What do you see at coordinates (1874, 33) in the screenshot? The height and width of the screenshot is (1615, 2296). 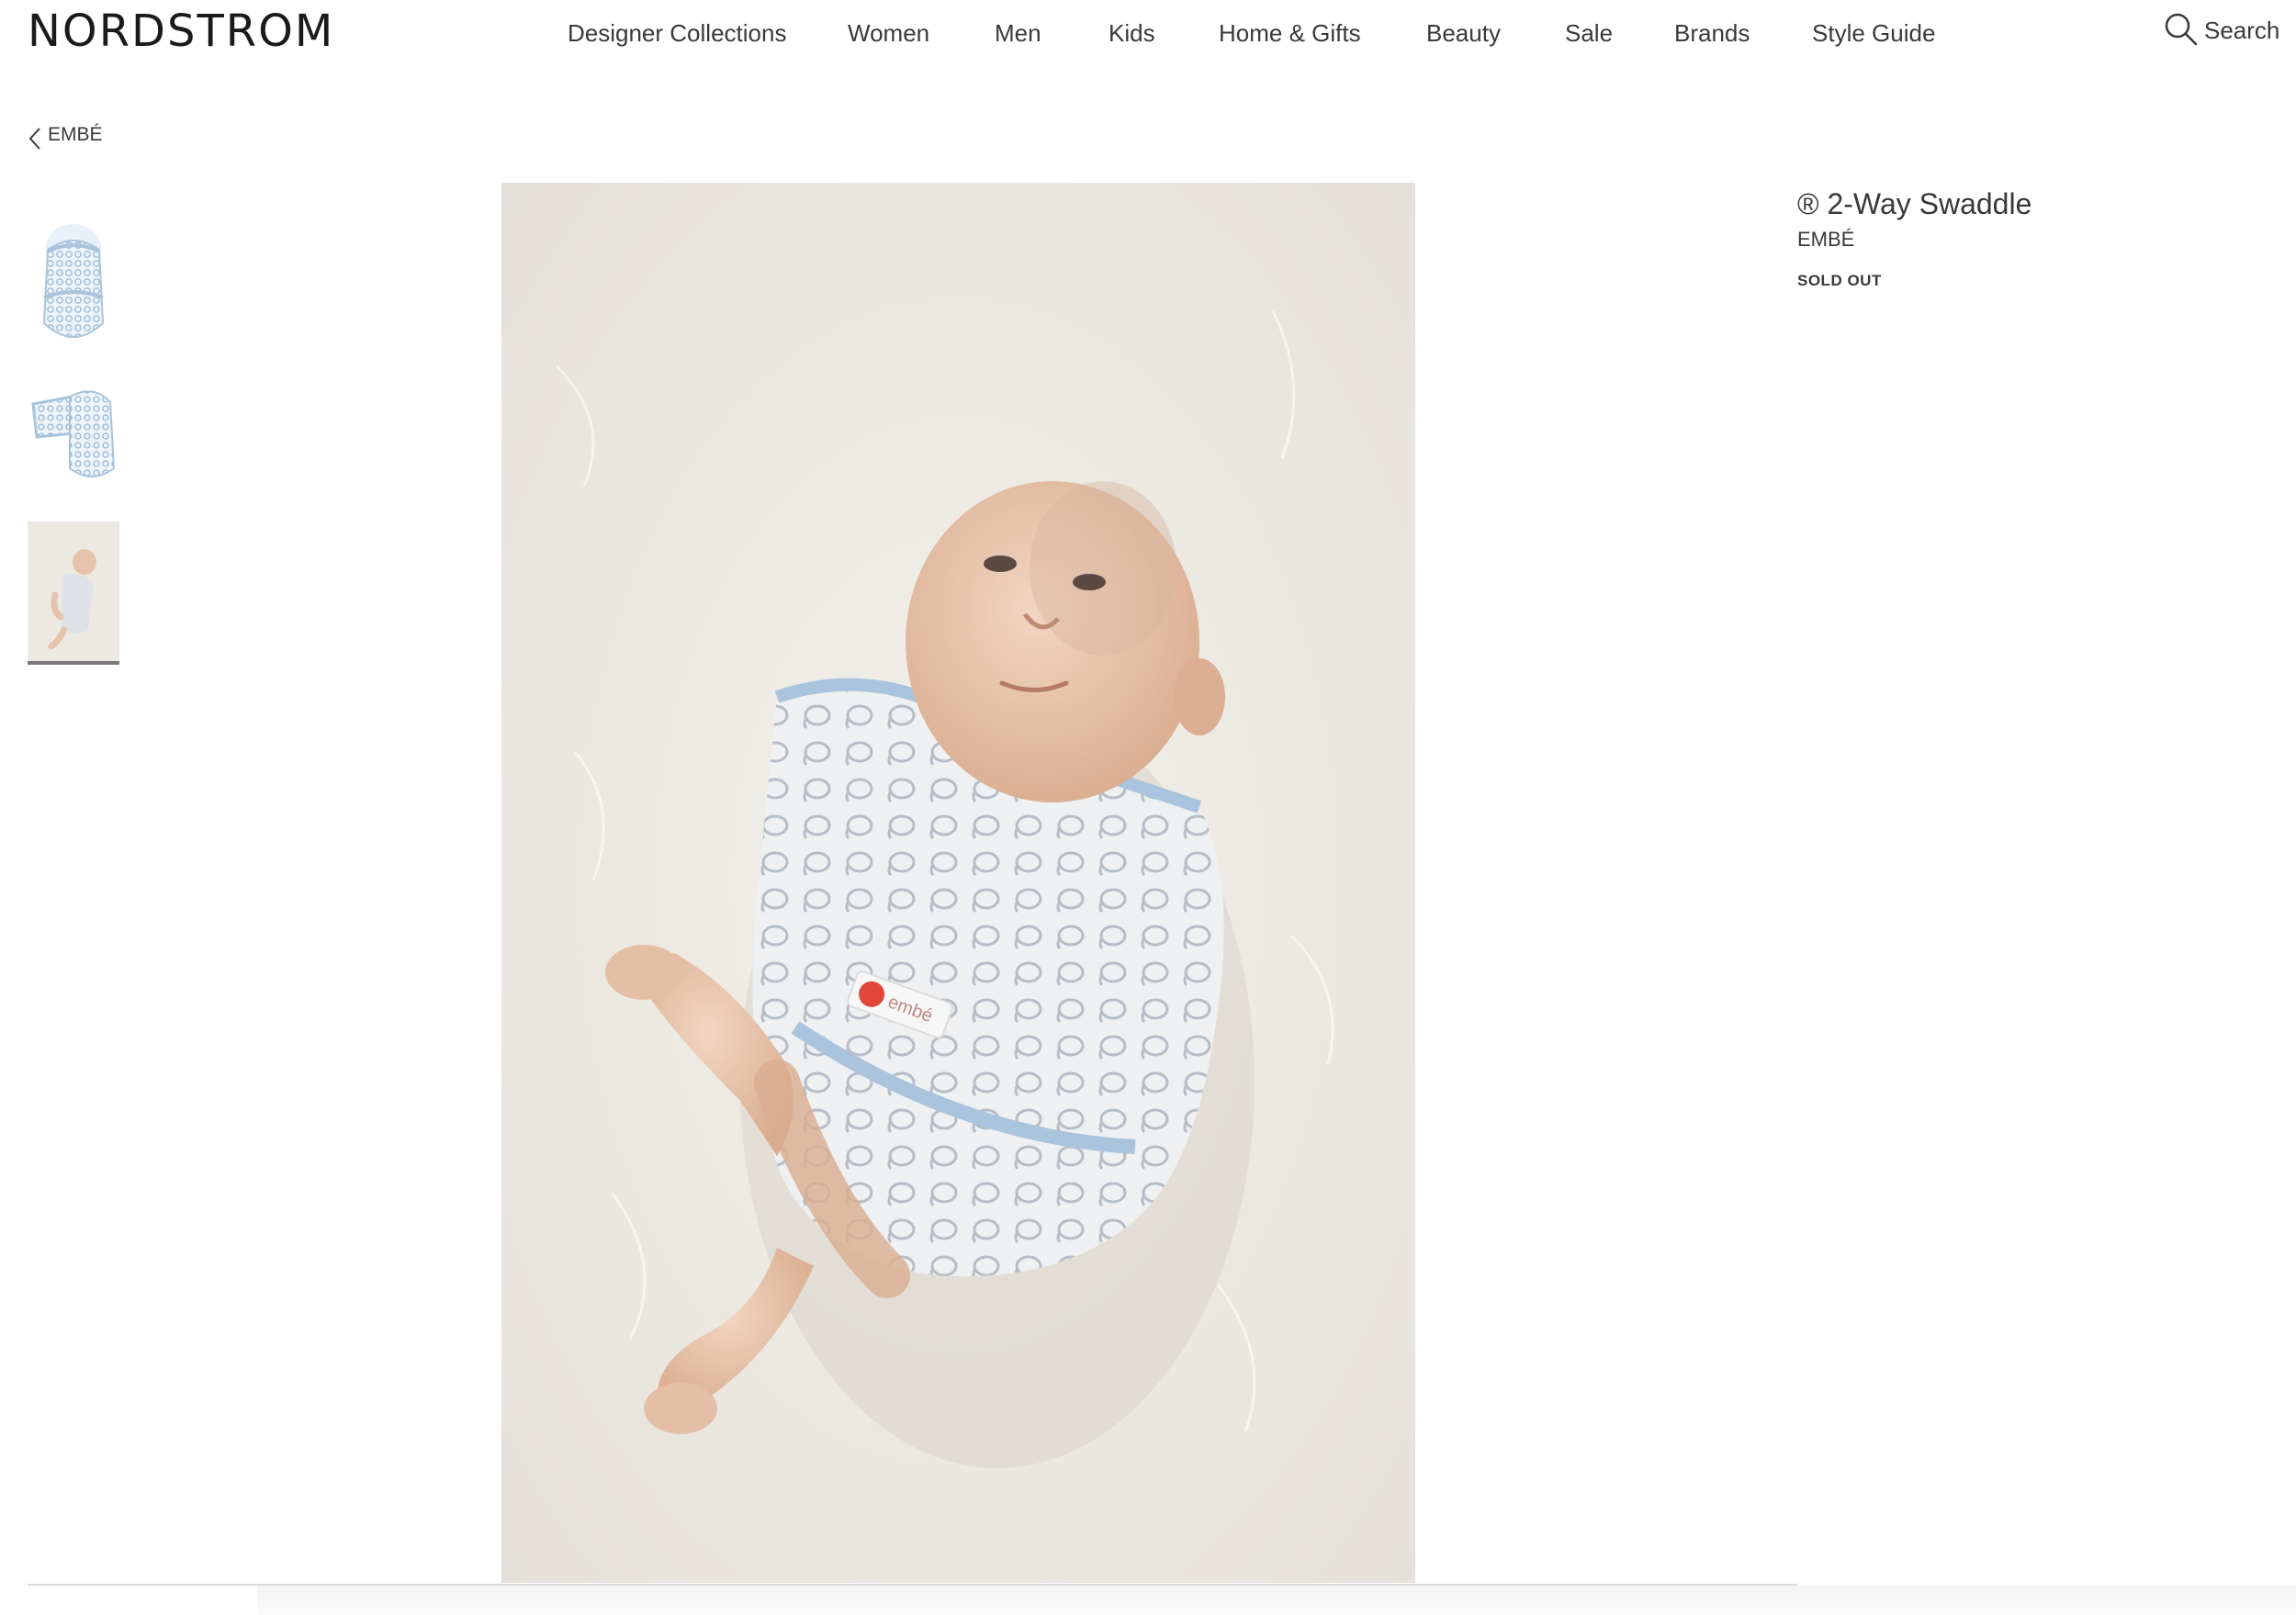 I see `nav-style-guide: Style Guide` at bounding box center [1874, 33].